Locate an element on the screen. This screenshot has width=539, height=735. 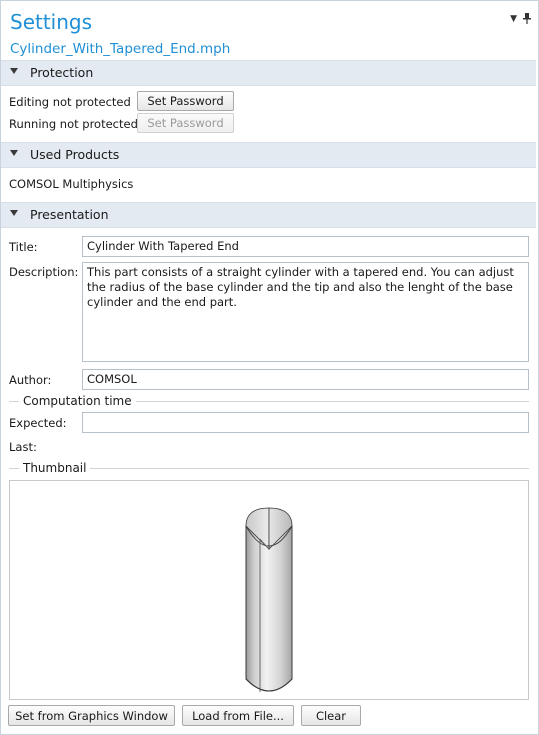
clear-button: Clear is located at coordinates (331, 715).